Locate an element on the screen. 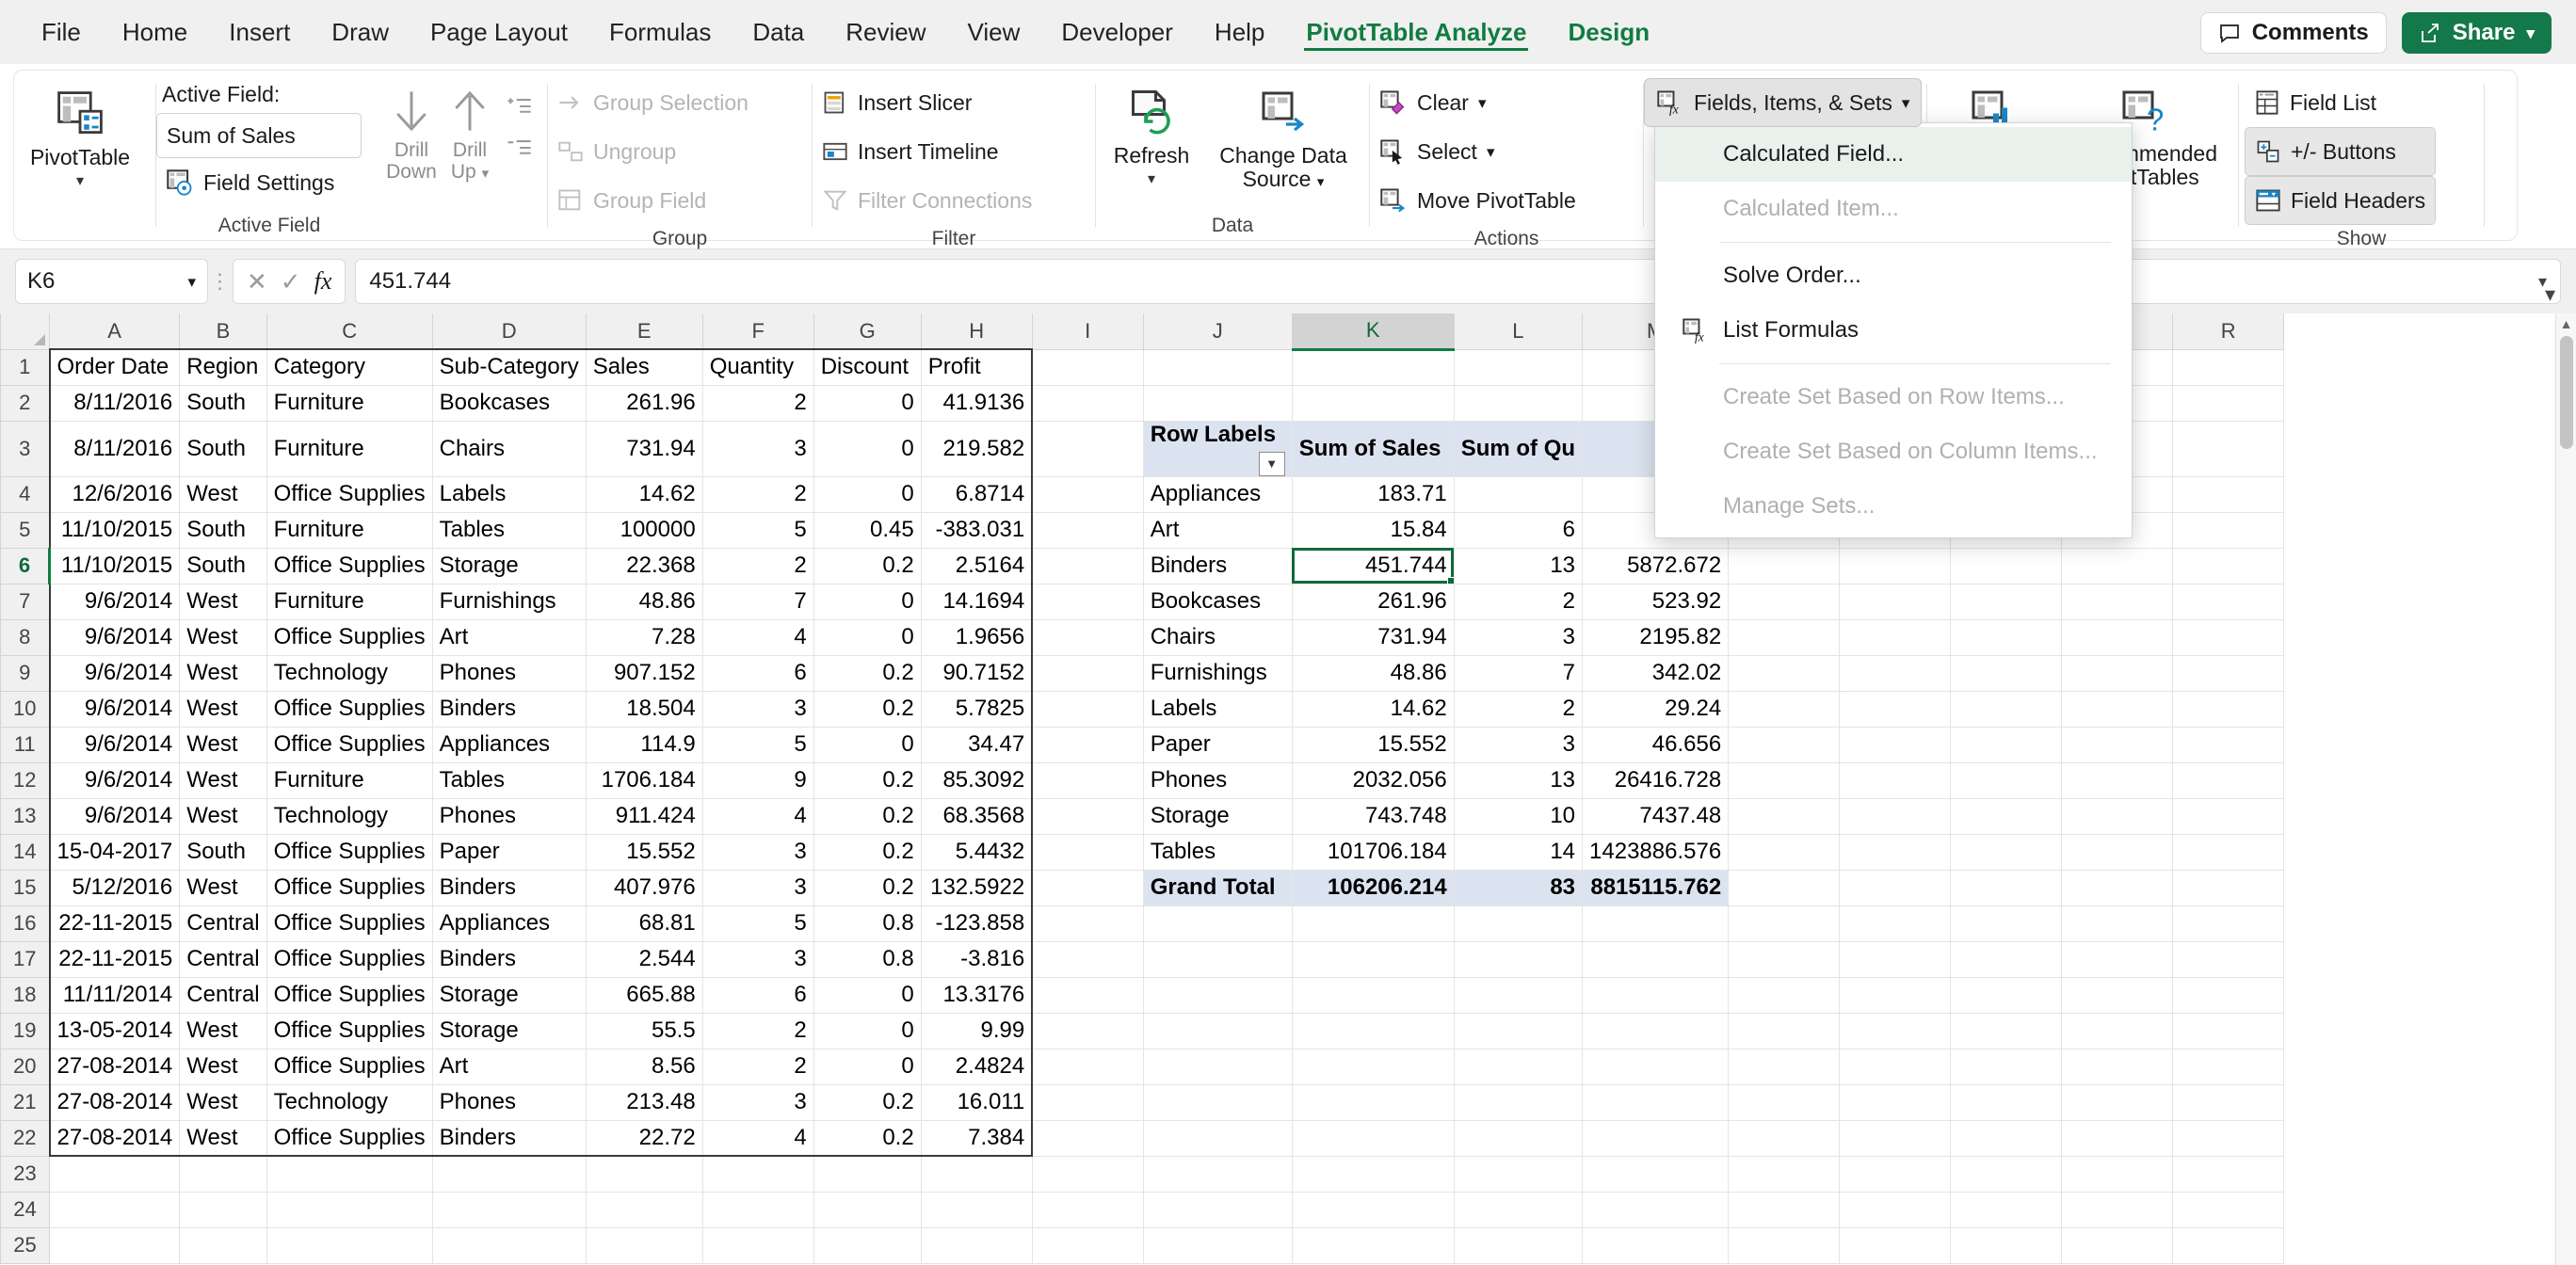 Image resolution: width=2576 pixels, height=1265 pixels. cell-F15: 3 is located at coordinates (757, 888).